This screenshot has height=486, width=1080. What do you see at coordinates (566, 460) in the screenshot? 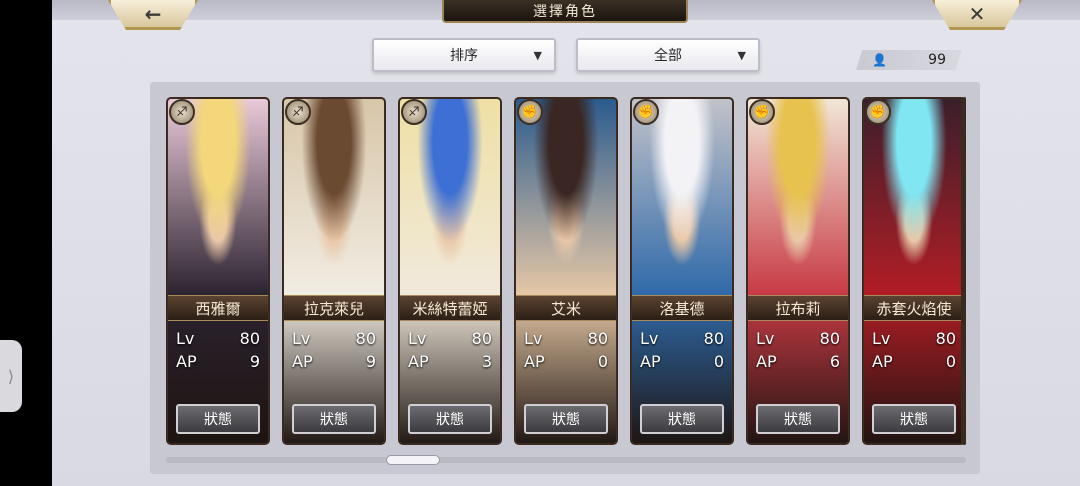
I see `horizontal-scrollbar` at bounding box center [566, 460].